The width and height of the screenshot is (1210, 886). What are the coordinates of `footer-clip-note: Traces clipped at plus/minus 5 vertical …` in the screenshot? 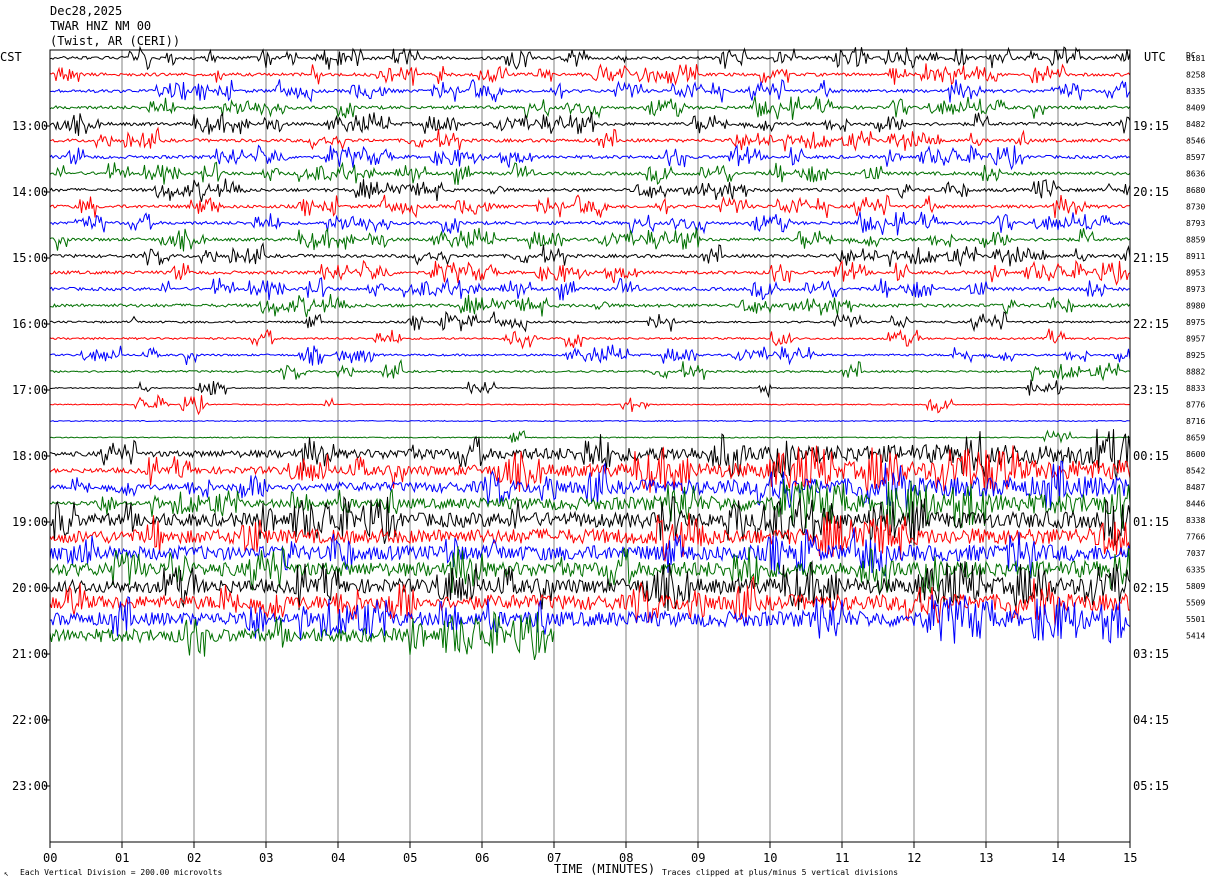 It's located at (780, 872).